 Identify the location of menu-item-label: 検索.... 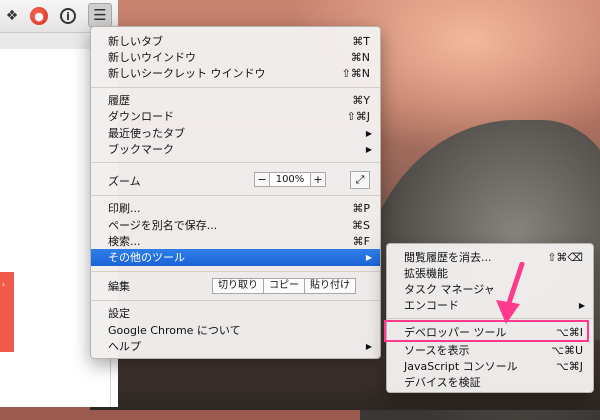
(124, 241).